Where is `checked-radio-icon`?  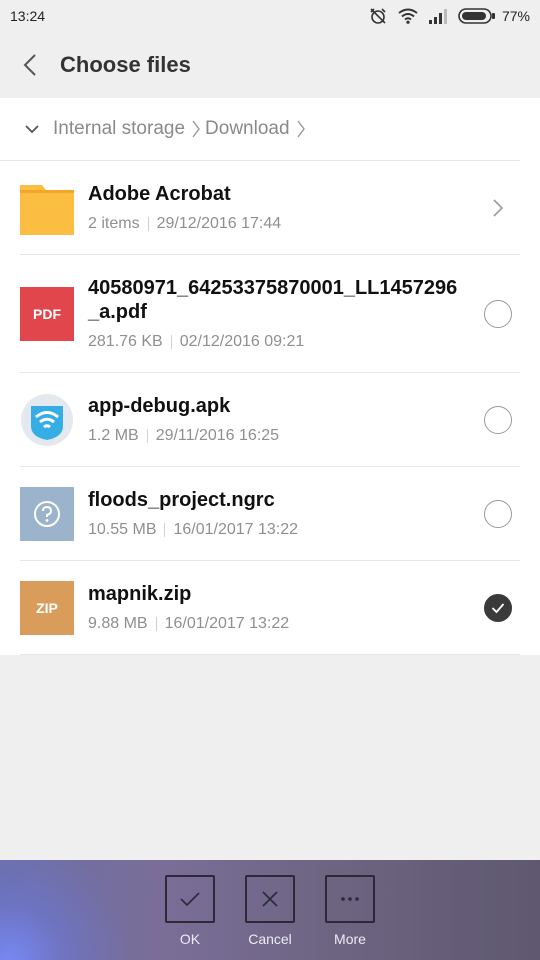
checked-radio-icon is located at coordinates (498, 607).